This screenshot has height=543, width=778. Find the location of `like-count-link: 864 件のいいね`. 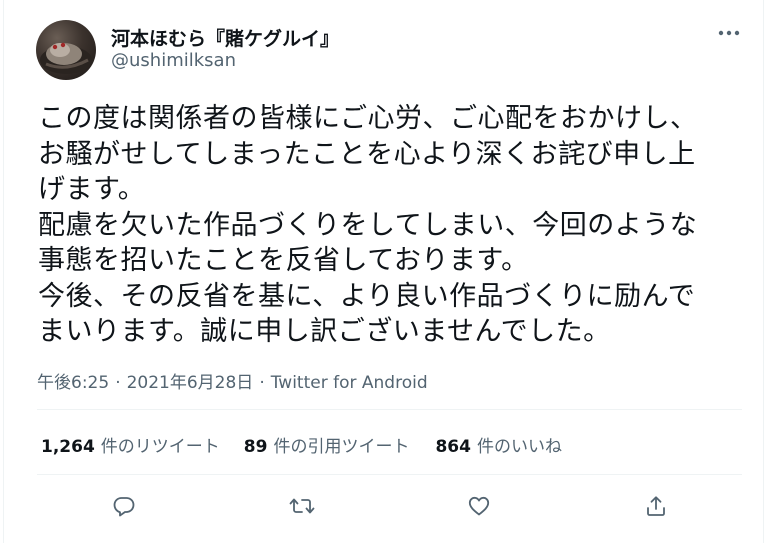

like-count-link: 864 件のいいね is located at coordinates (498, 444).